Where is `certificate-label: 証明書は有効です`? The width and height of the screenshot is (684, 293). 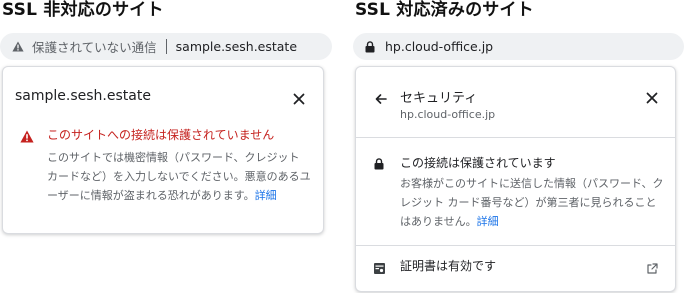
certificate-label: 証明書は有効です is located at coordinates (448, 266).